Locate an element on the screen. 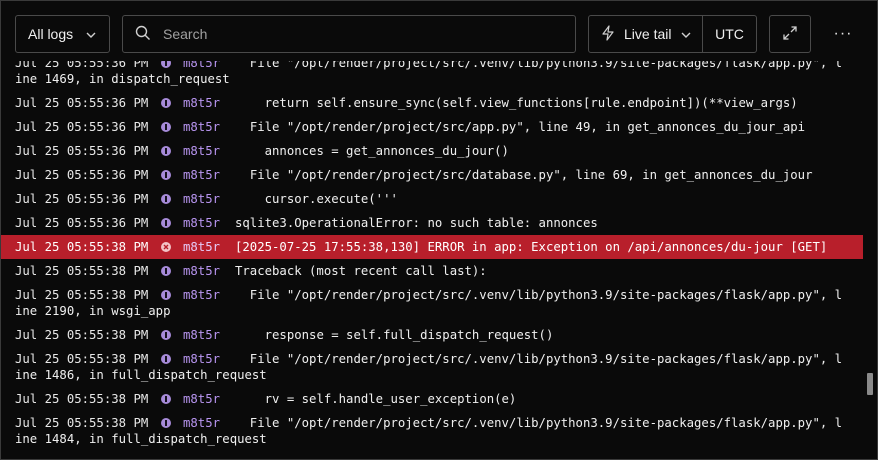 The image size is (878, 460). search-input: Search is located at coordinates (349, 34).